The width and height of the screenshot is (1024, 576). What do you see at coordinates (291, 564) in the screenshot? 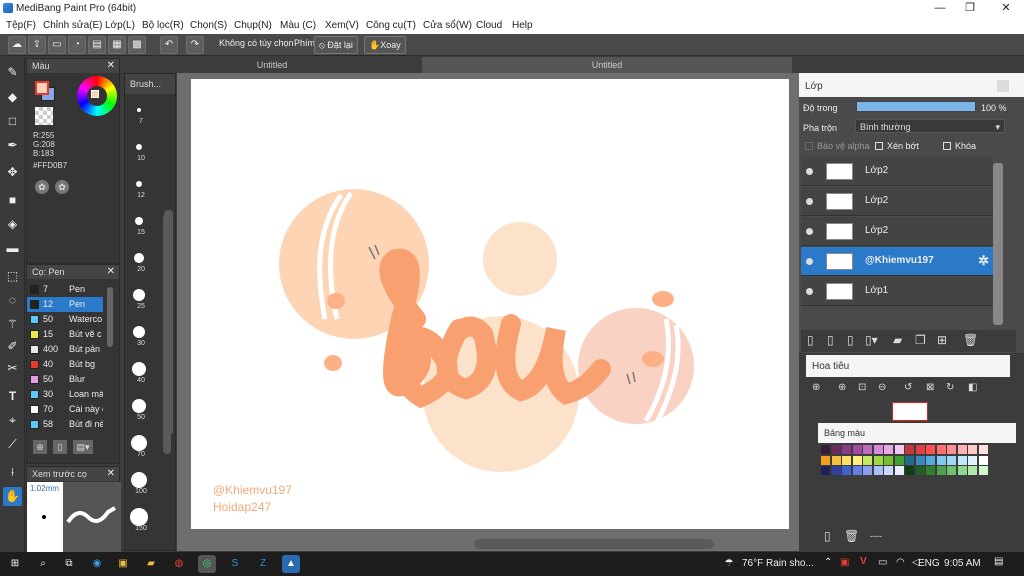
I see `paint-app-icon: ▲` at bounding box center [291, 564].